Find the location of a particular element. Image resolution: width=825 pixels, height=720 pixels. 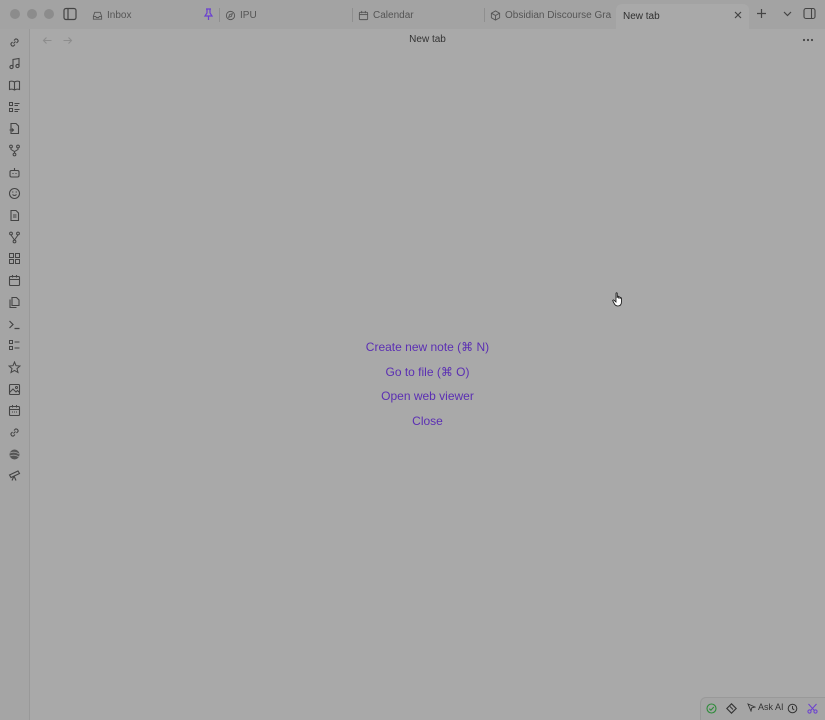

globe-icon is located at coordinates (14, 454).